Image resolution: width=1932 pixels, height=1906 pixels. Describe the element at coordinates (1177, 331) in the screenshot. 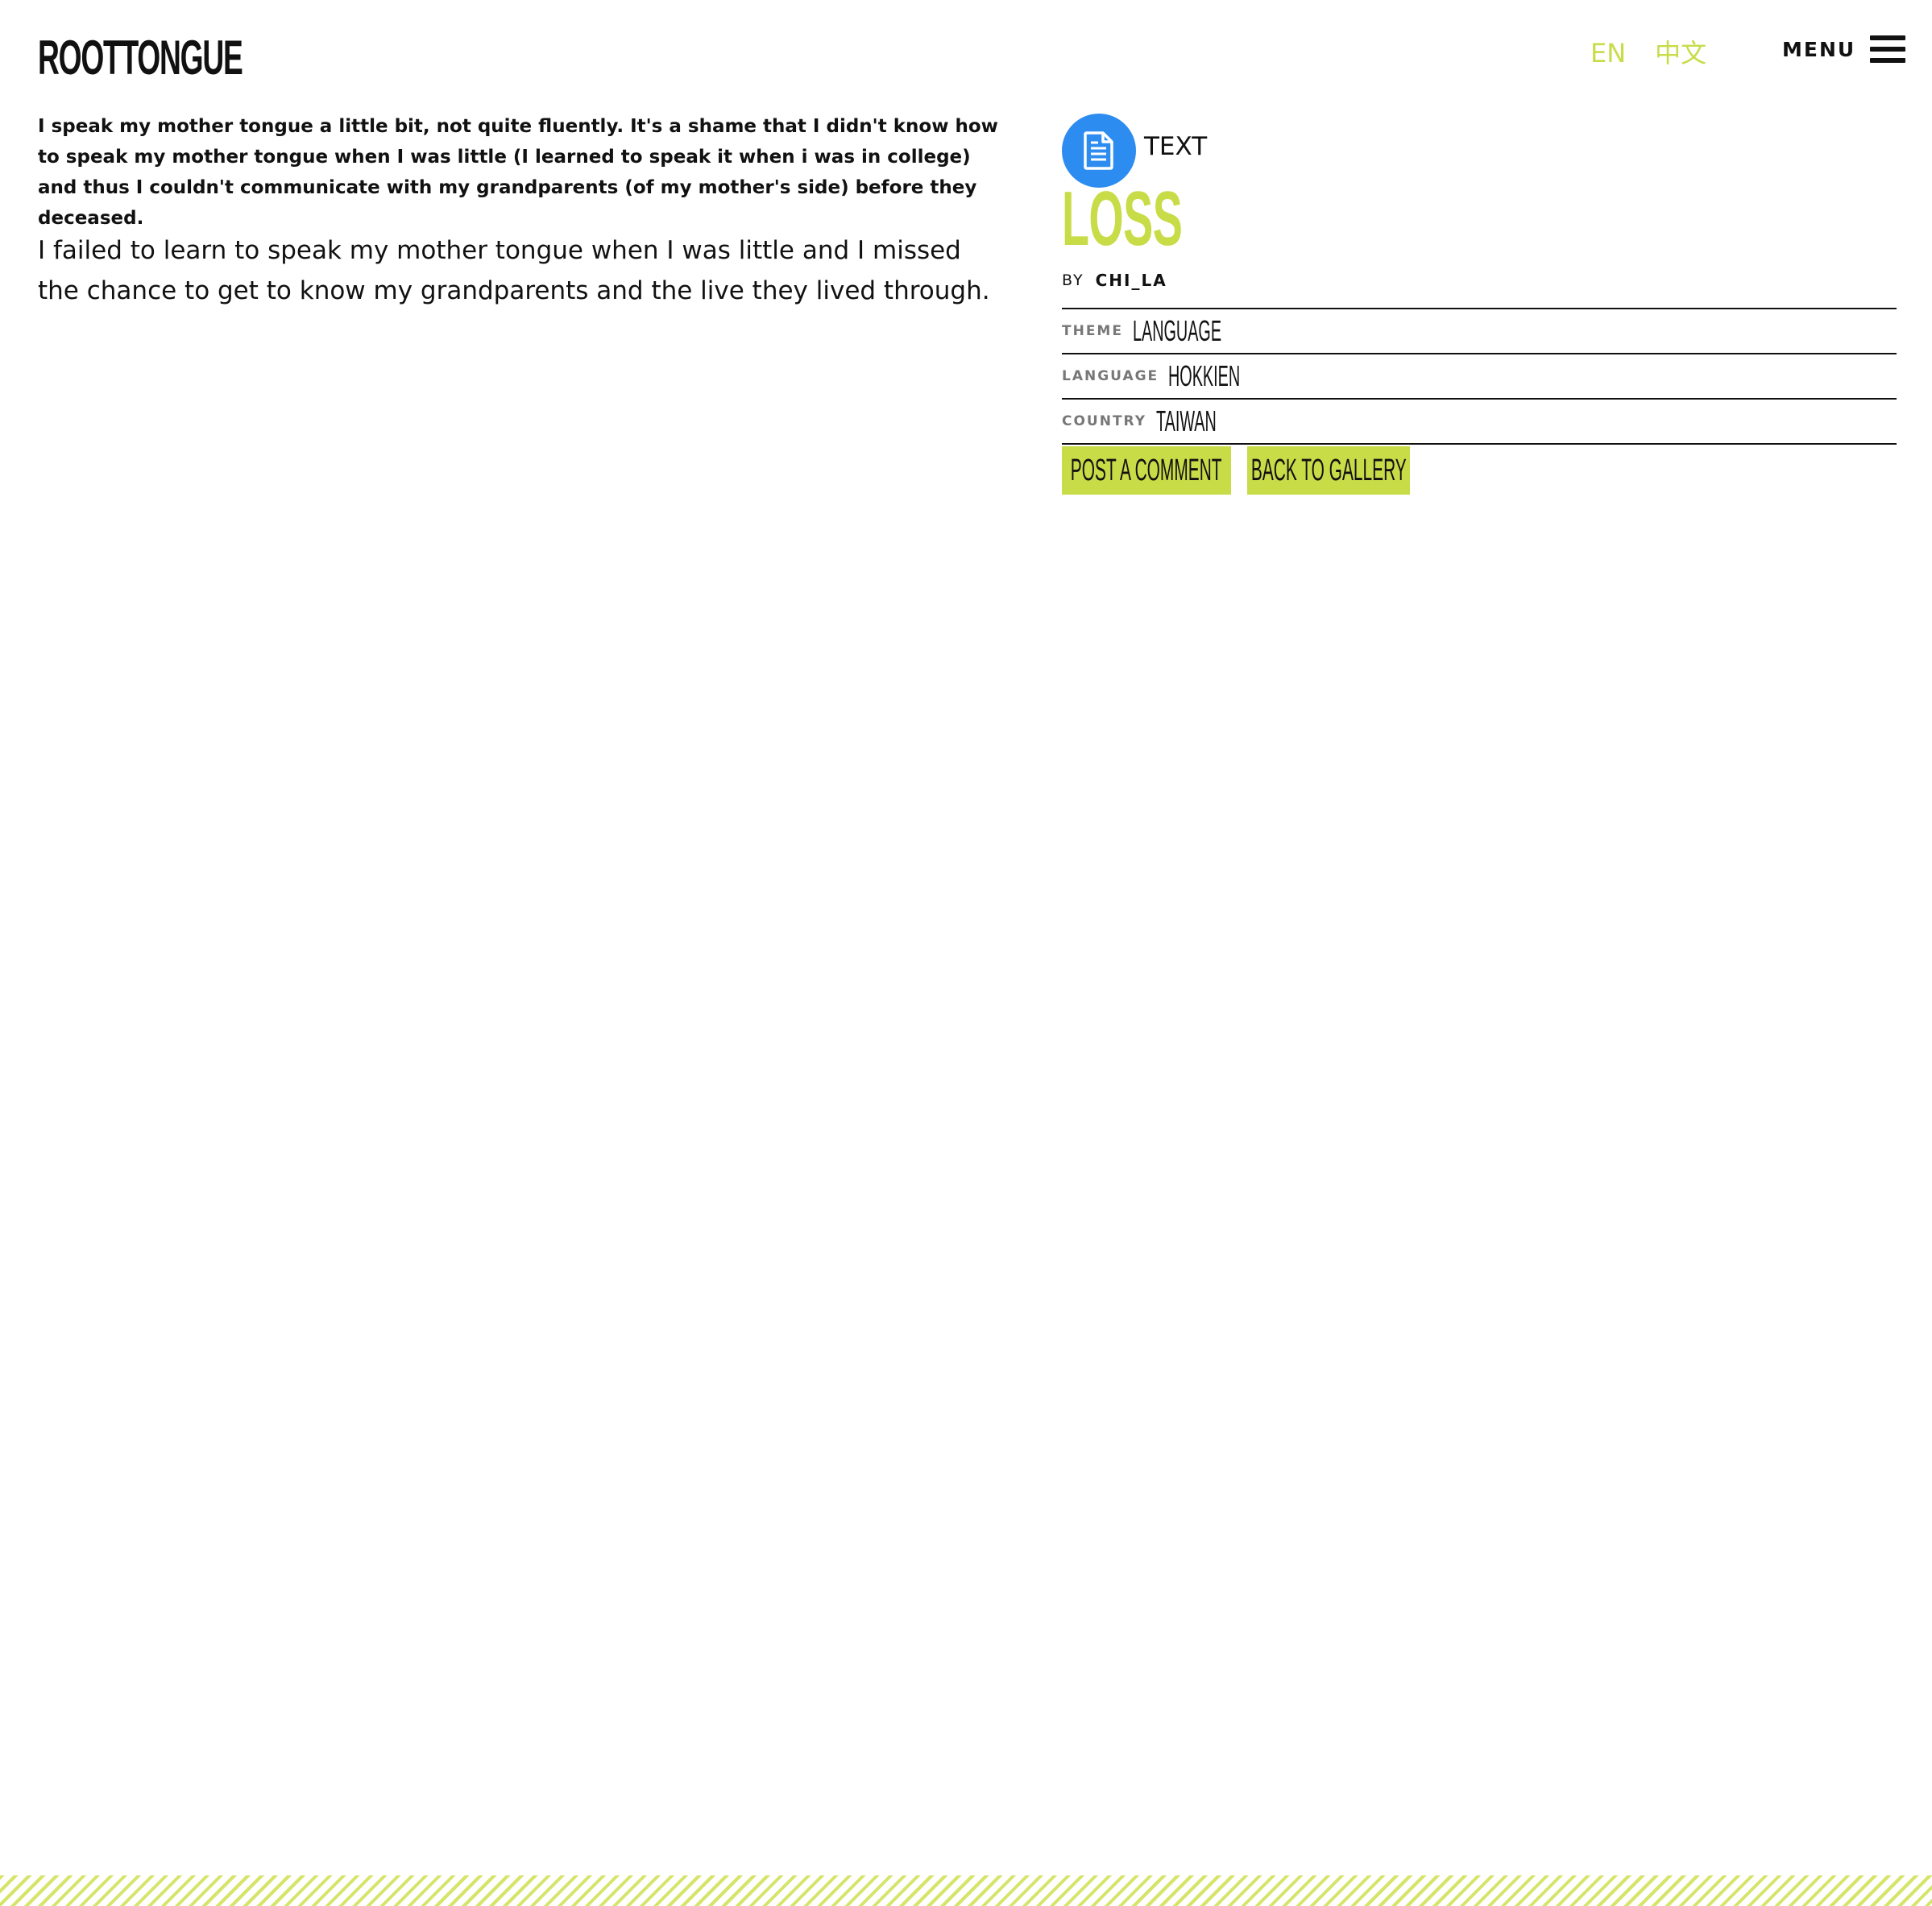

I see `meta-value-theme: LANGUAGE` at that location.